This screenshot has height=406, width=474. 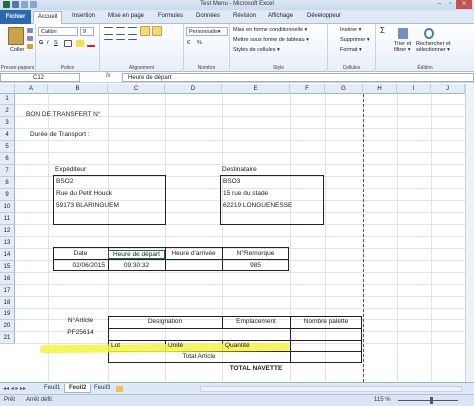 What do you see at coordinates (41, 43) in the screenshot?
I see `bold-button: G` at bounding box center [41, 43].